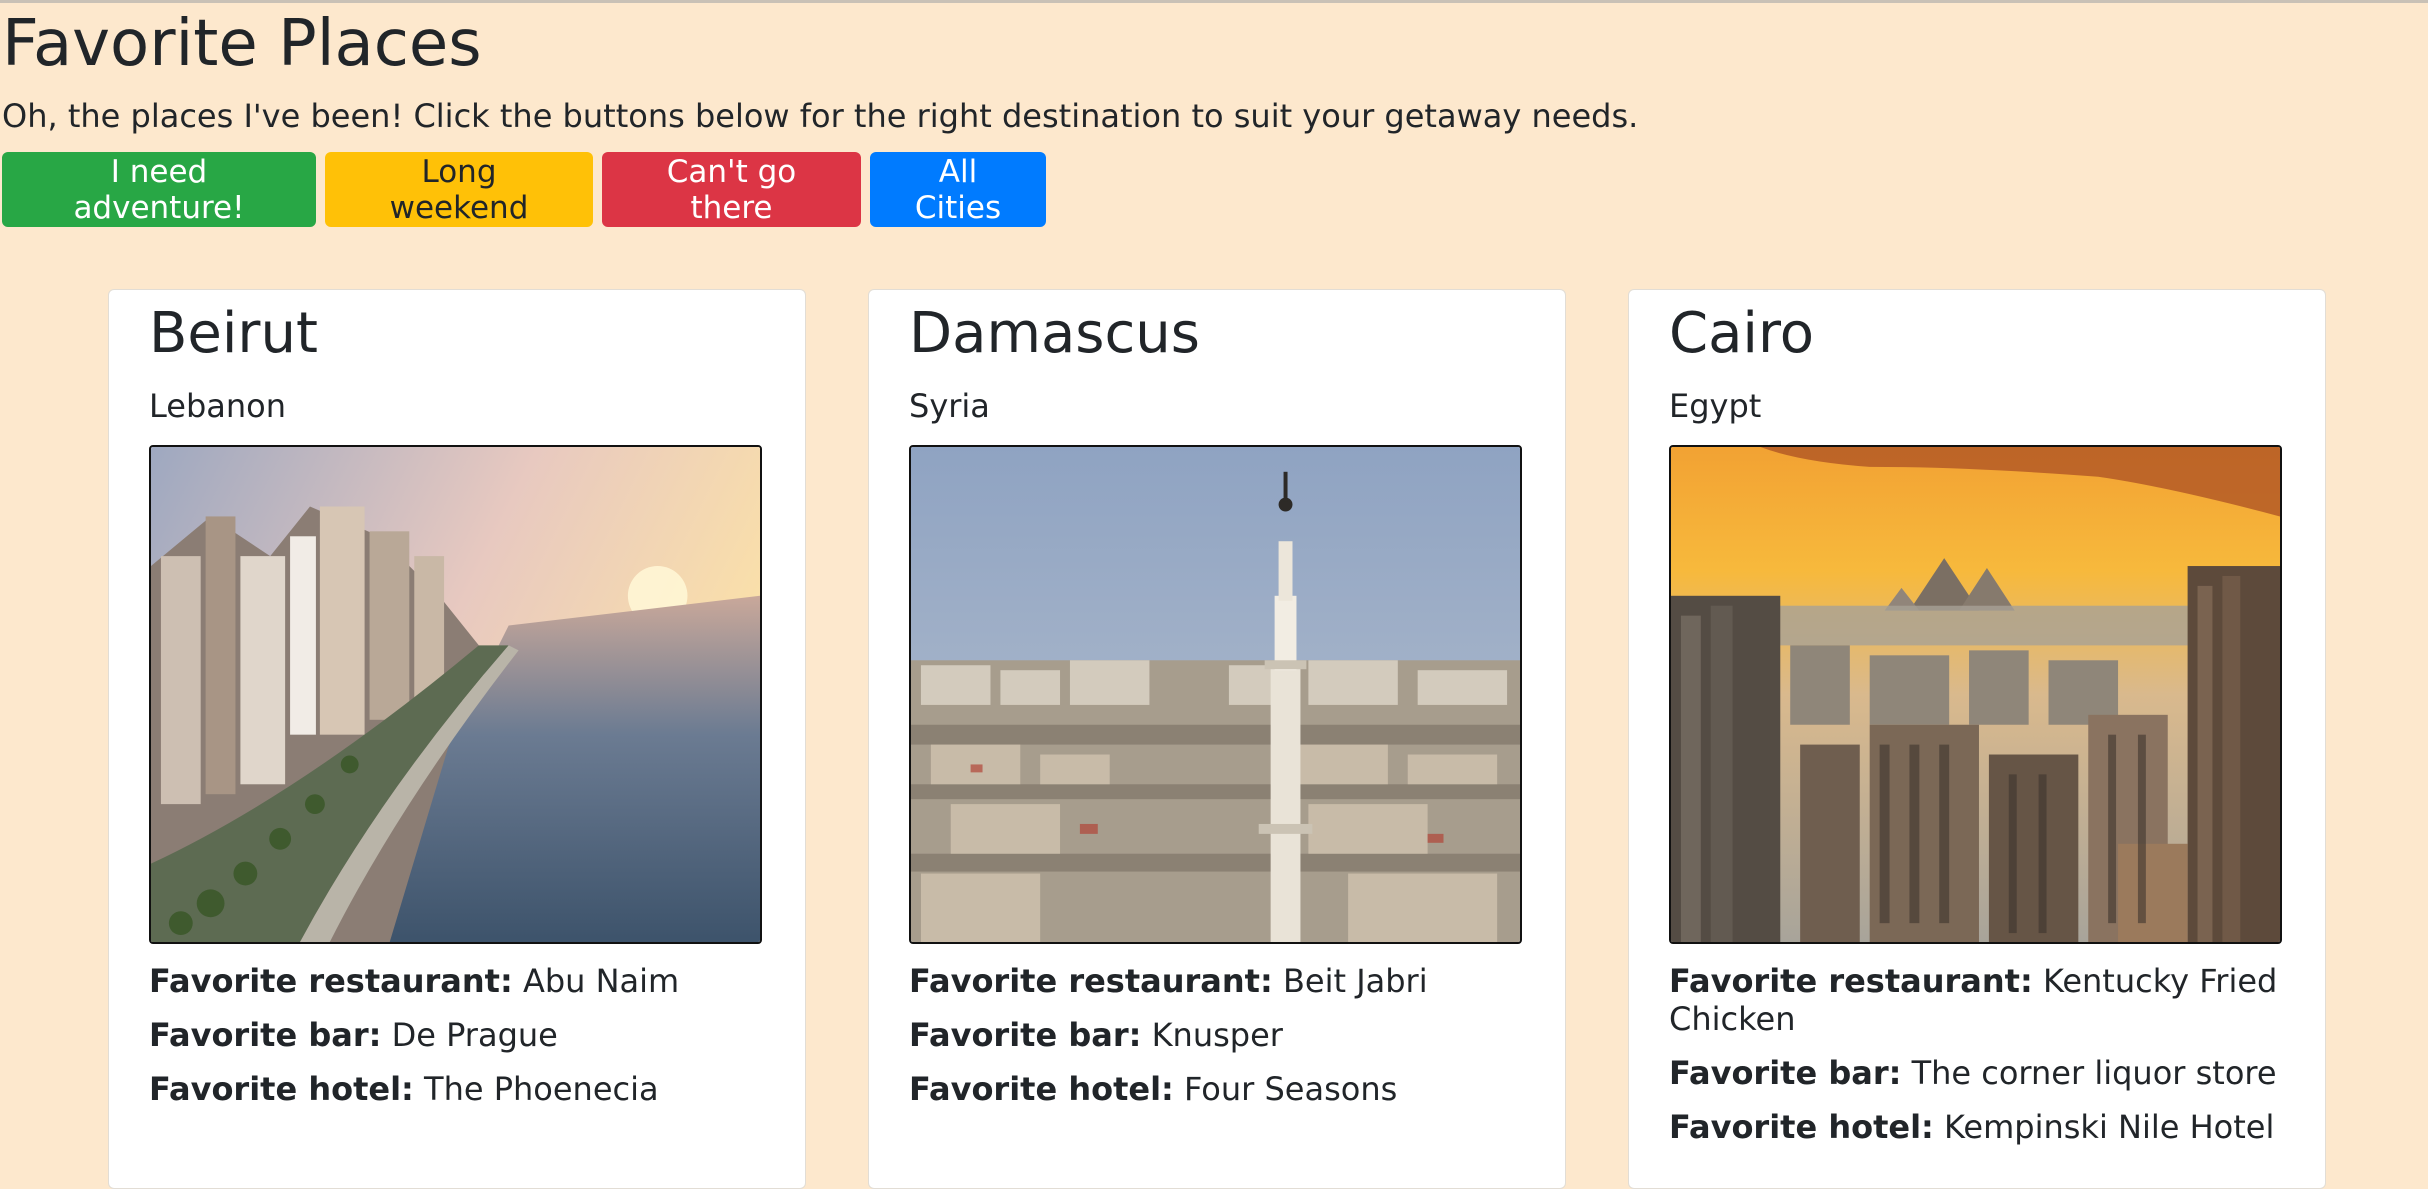 This screenshot has height=1189, width=2428. Describe the element at coordinates (233, 333) in the screenshot. I see `city-name: Beirut` at that location.